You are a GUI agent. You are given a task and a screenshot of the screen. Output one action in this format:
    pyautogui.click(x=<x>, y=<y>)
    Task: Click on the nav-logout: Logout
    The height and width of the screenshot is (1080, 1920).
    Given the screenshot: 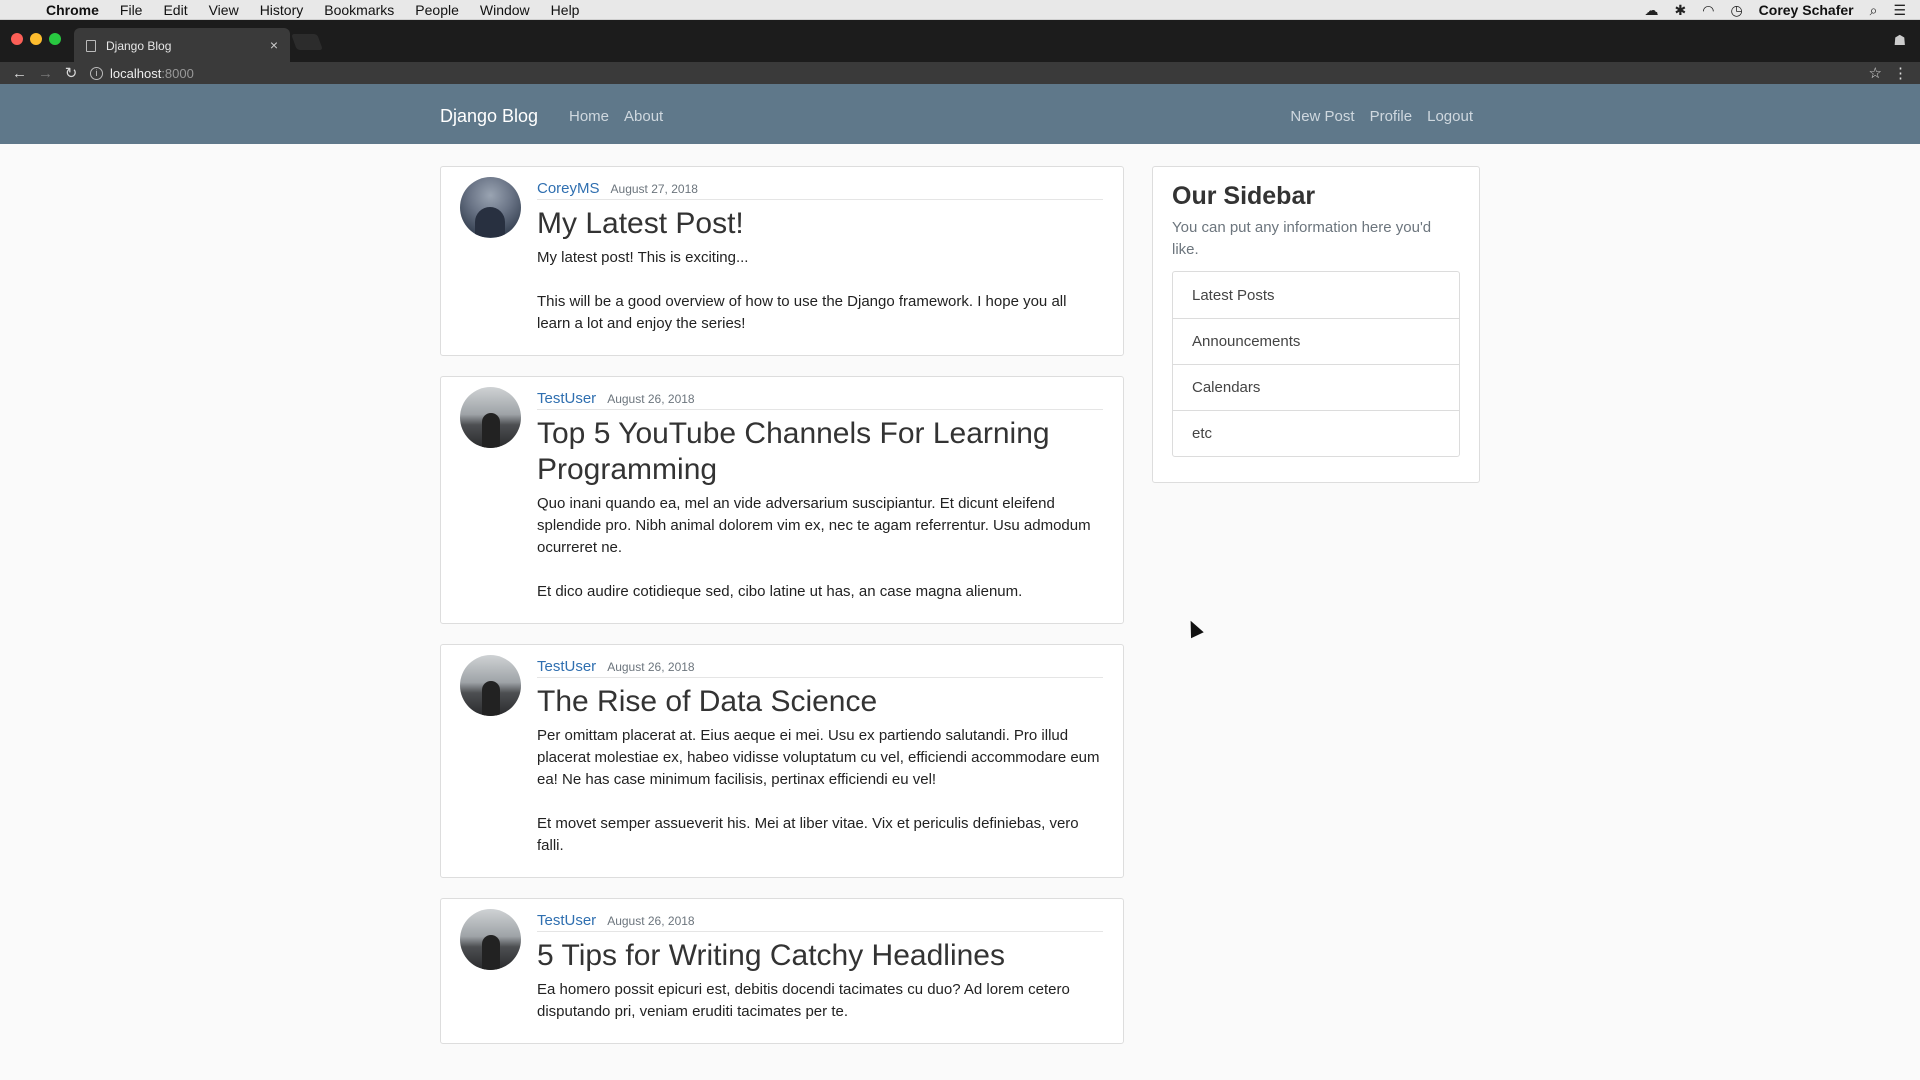 What is the action you would take?
    pyautogui.click(x=1450, y=116)
    